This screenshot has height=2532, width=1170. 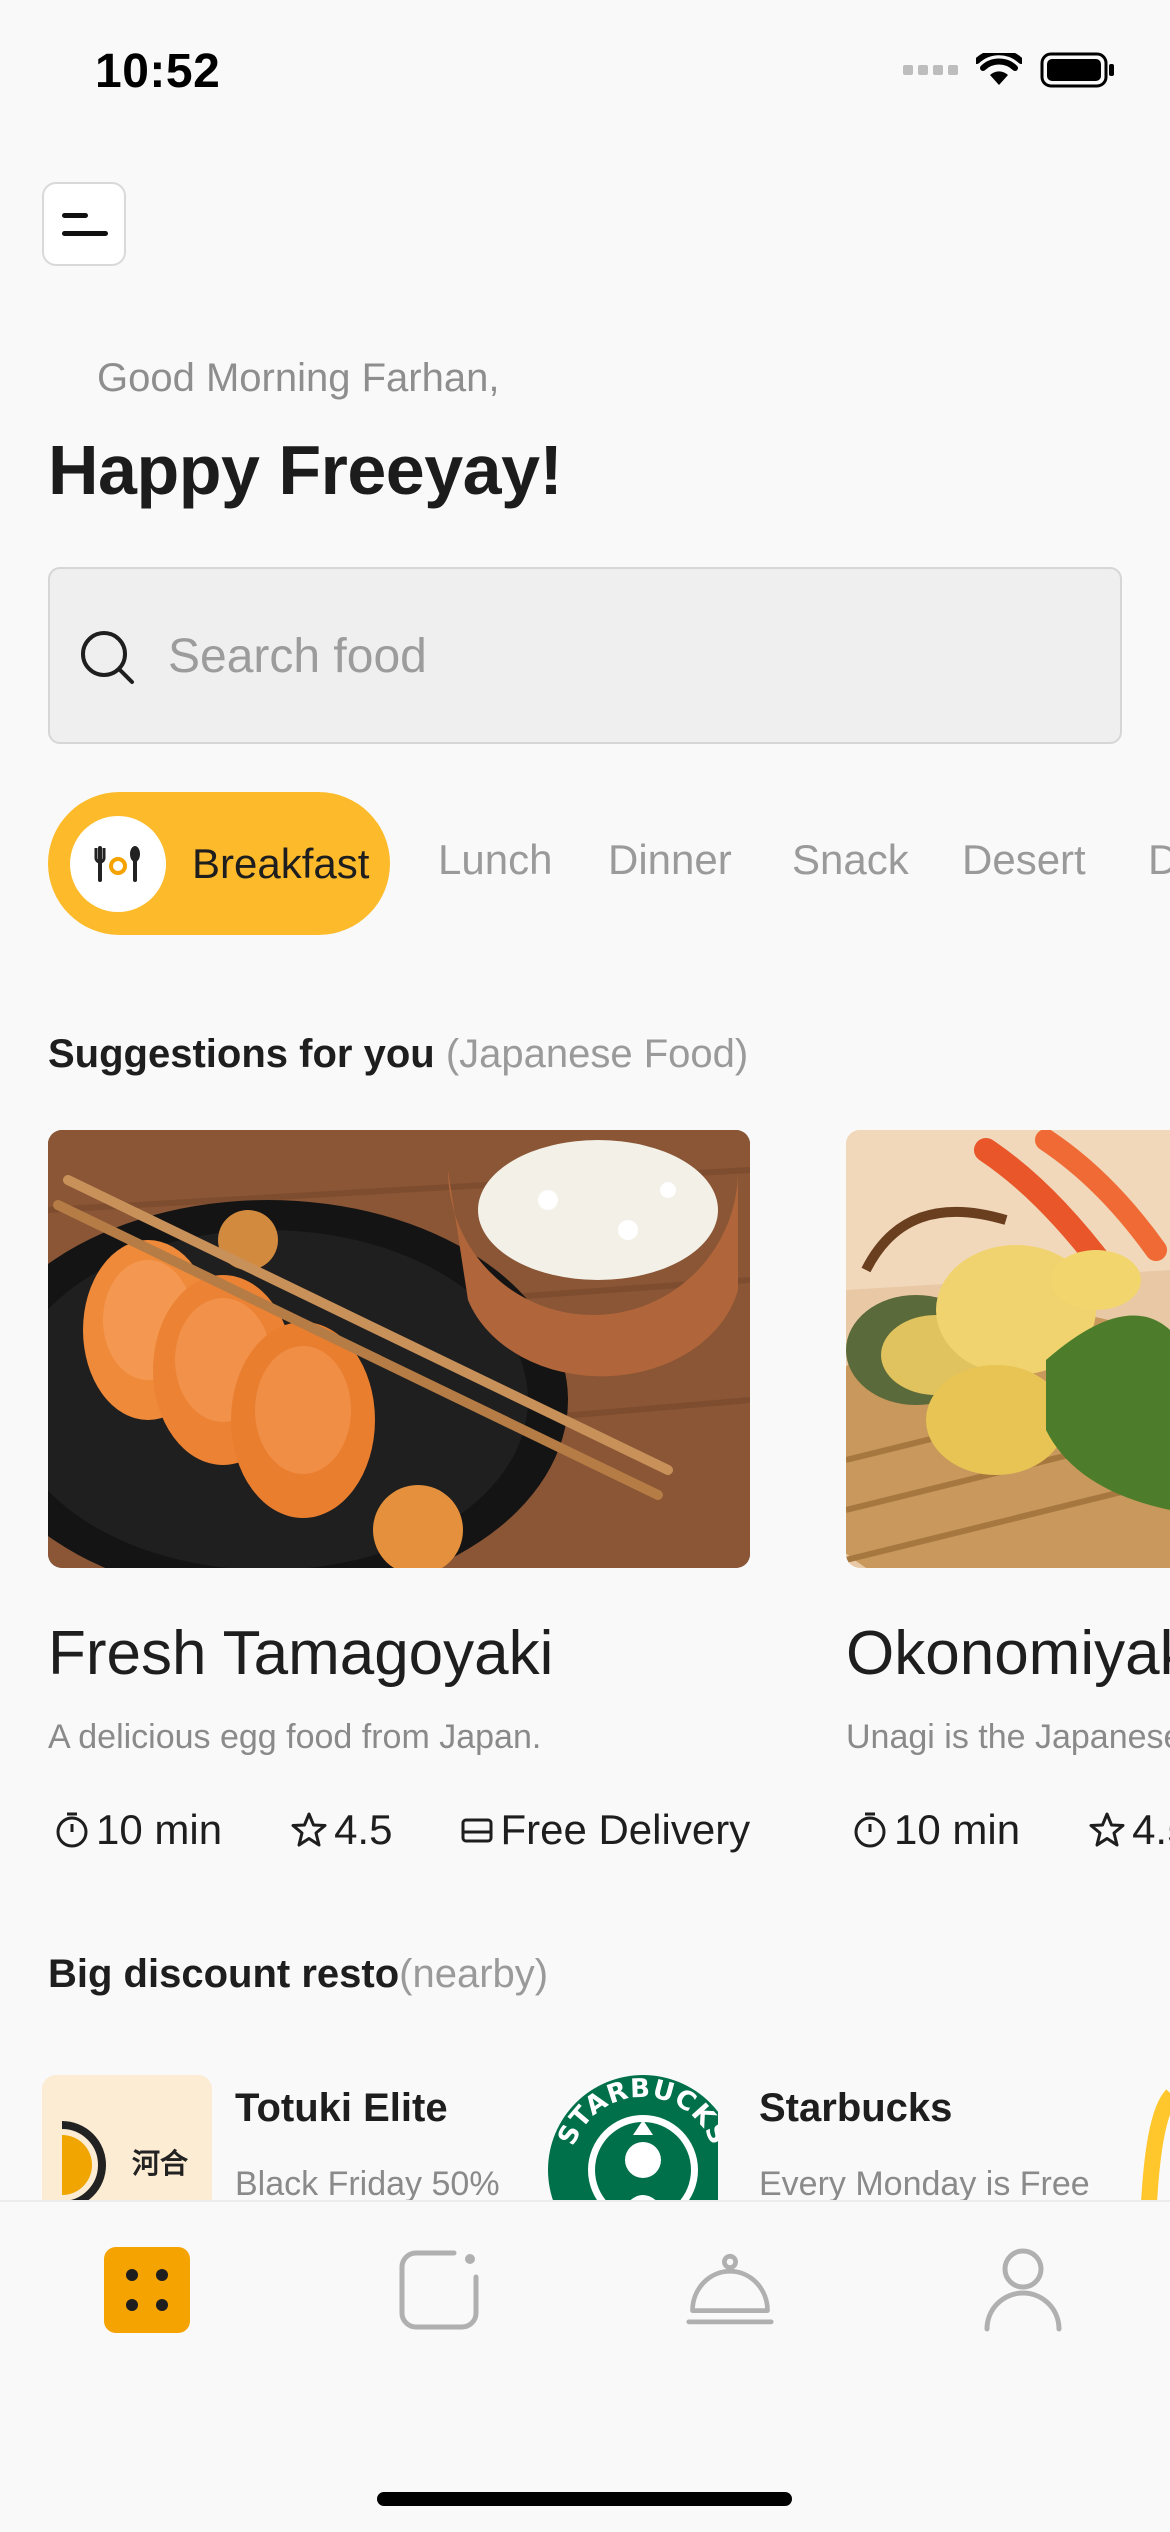 What do you see at coordinates (367, 2184) in the screenshot?
I see `resto-desc: Black Friday 50%` at bounding box center [367, 2184].